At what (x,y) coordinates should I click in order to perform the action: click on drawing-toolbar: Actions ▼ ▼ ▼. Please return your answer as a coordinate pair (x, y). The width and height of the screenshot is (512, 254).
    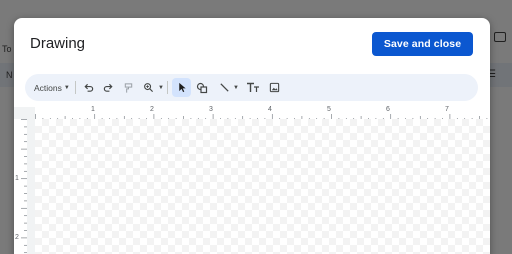
    Looking at the image, I should click on (251, 87).